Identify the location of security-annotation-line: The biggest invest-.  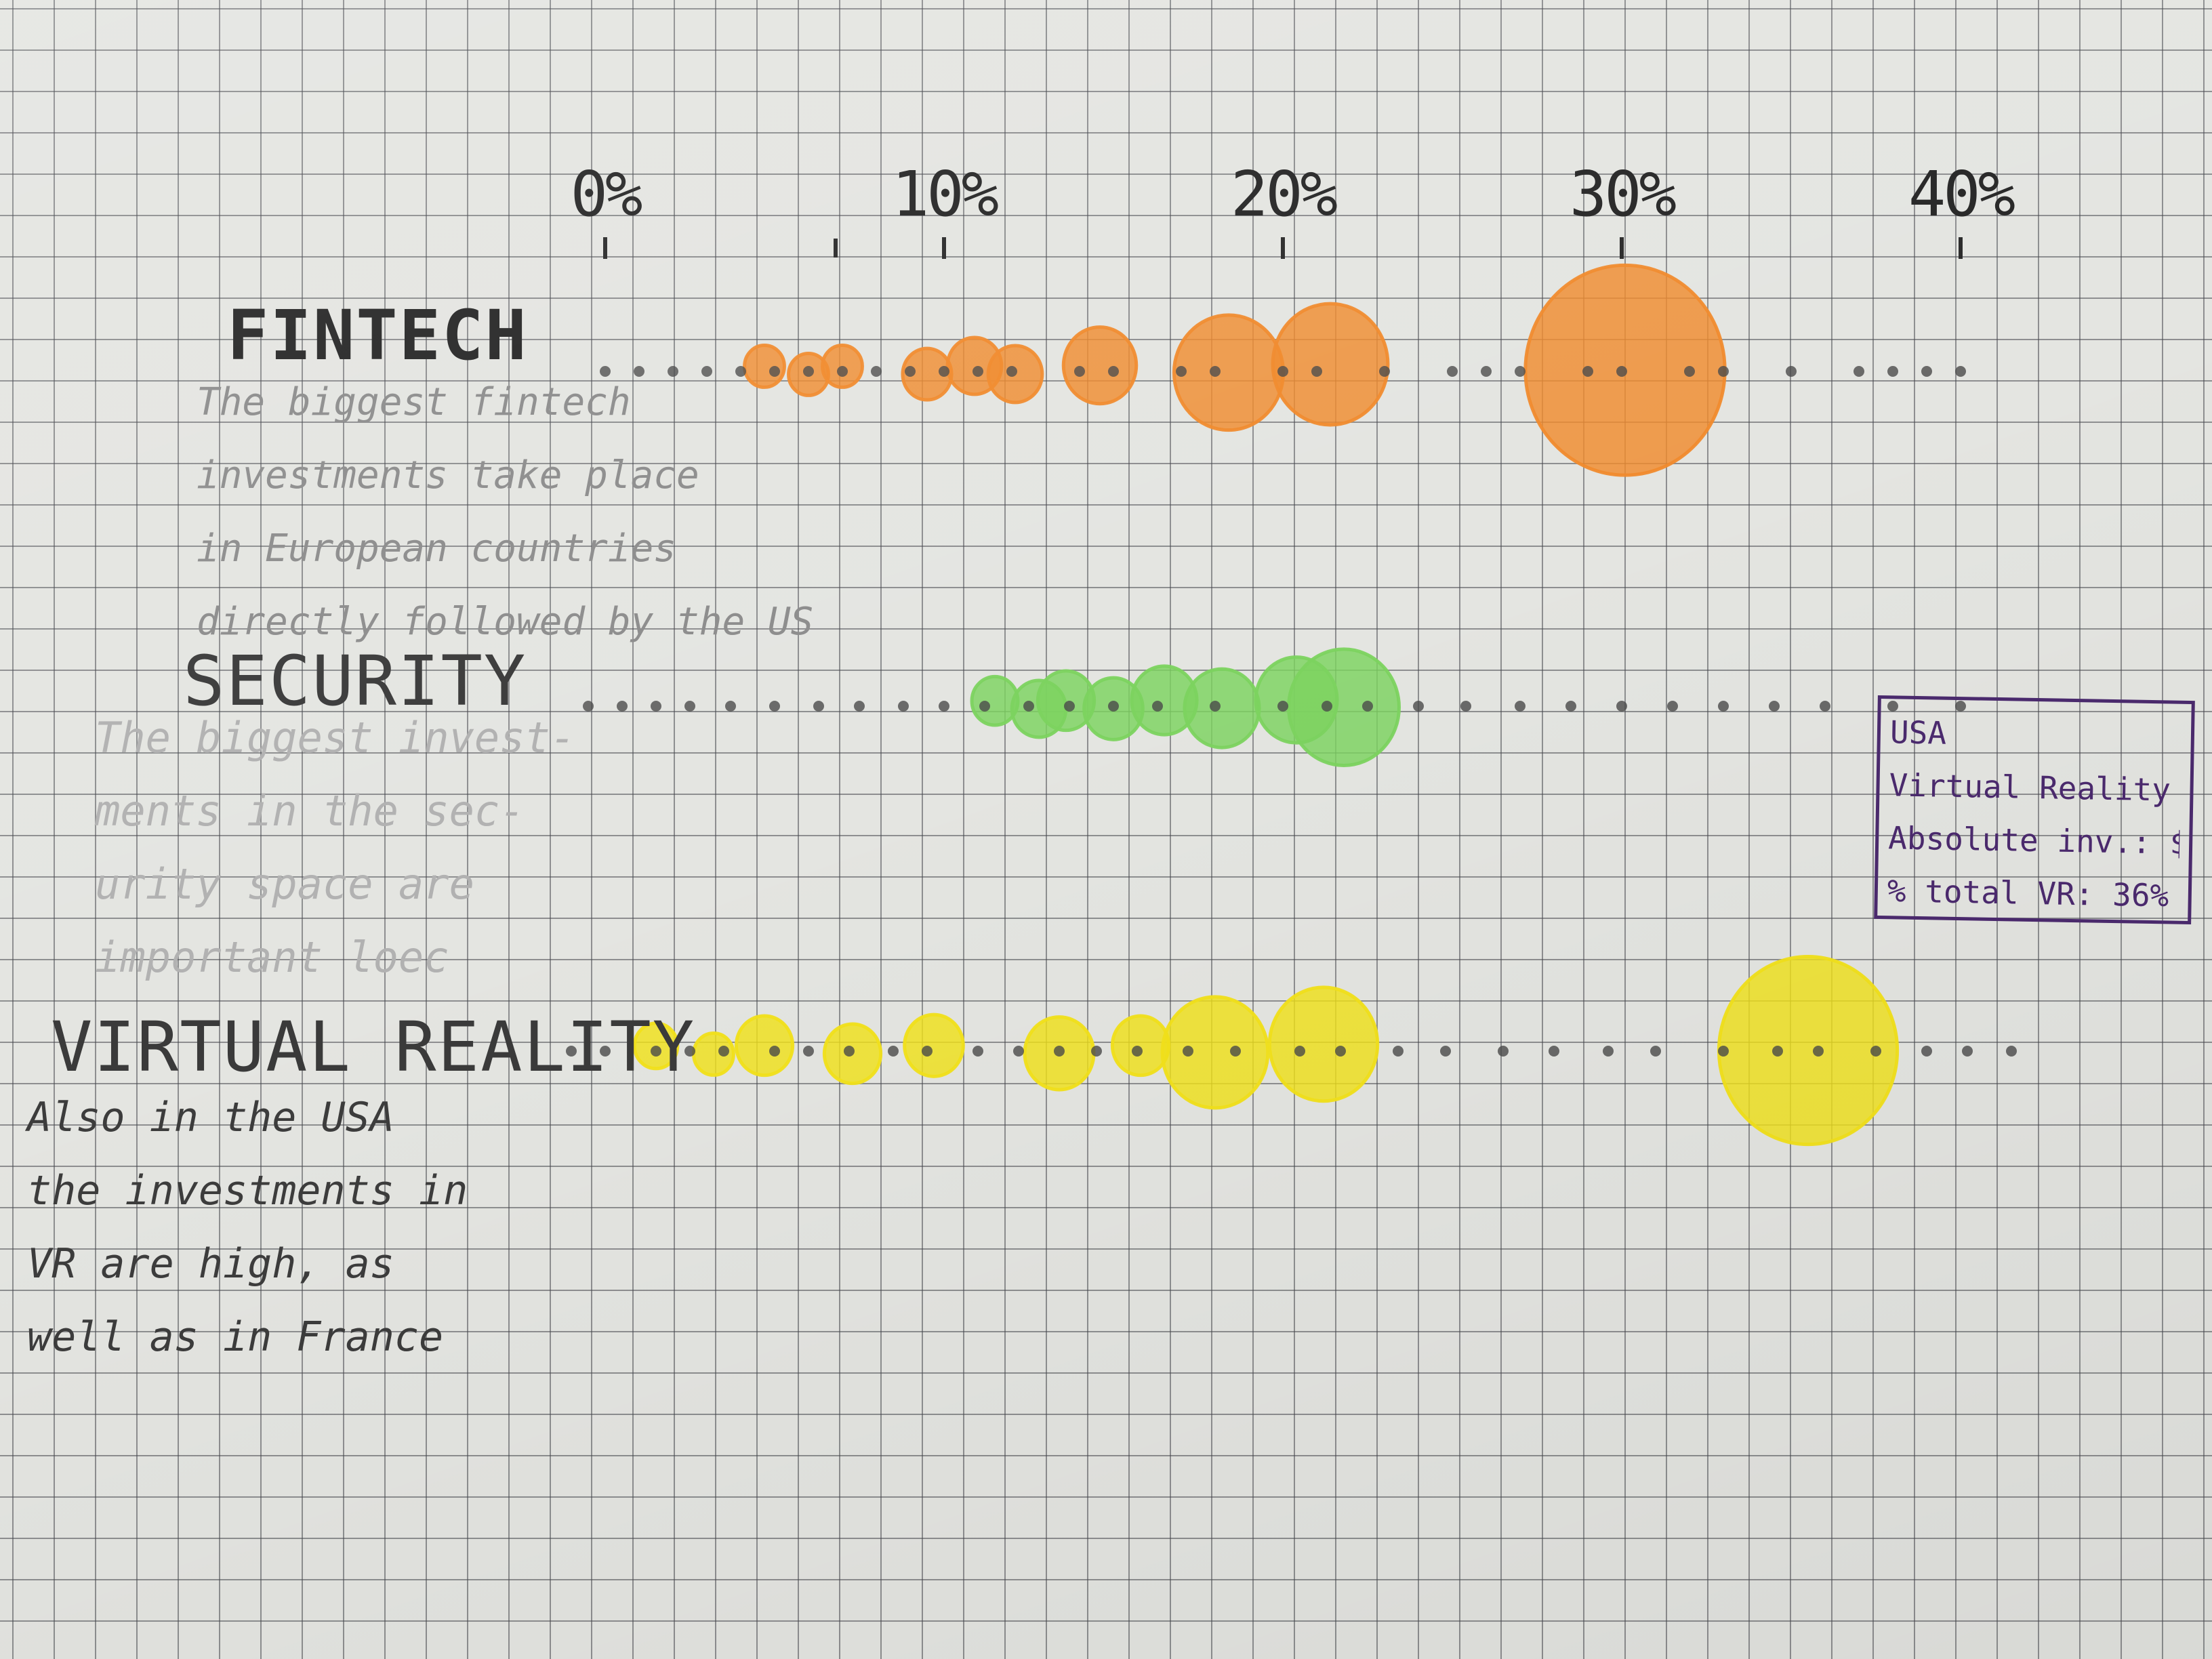
(335, 737).